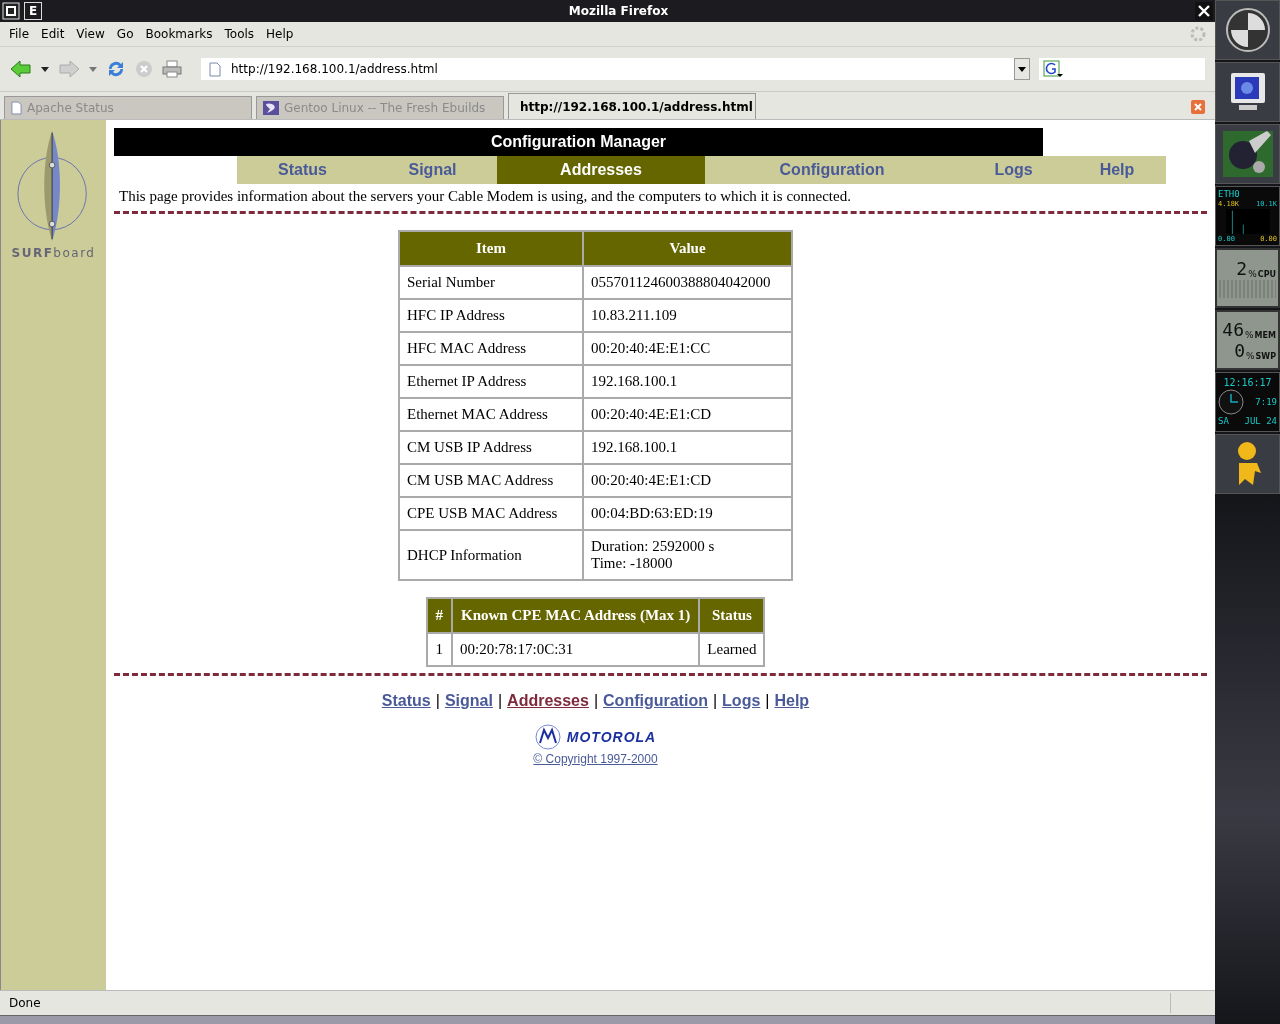 The height and width of the screenshot is (1024, 1280). What do you see at coordinates (687, 513) in the screenshot?
I see `table-cell: 00:04:BD:63:ED:19` at bounding box center [687, 513].